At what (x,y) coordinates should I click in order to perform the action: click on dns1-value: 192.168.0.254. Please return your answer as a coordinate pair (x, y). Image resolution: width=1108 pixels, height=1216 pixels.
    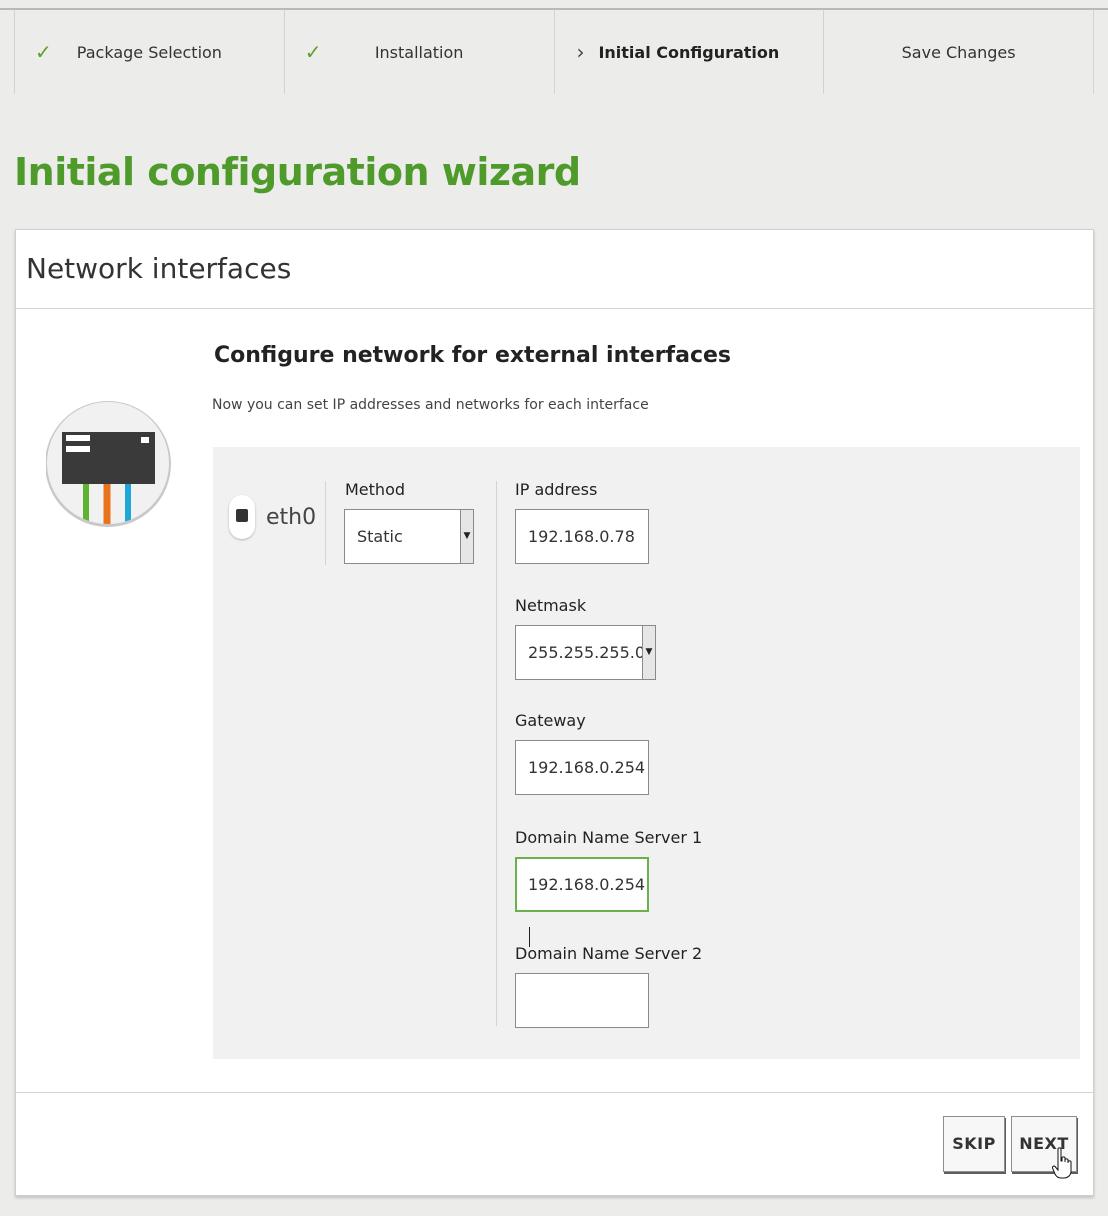
    Looking at the image, I should click on (587, 884).